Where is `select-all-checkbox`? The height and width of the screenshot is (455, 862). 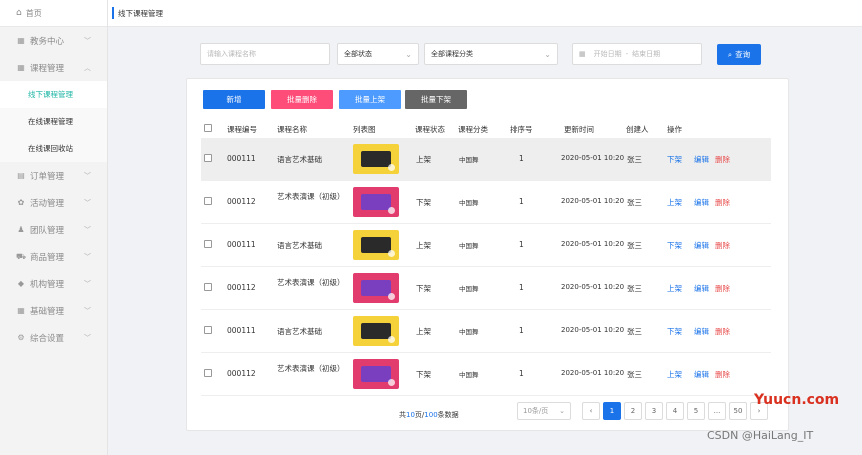 select-all-checkbox is located at coordinates (208, 128).